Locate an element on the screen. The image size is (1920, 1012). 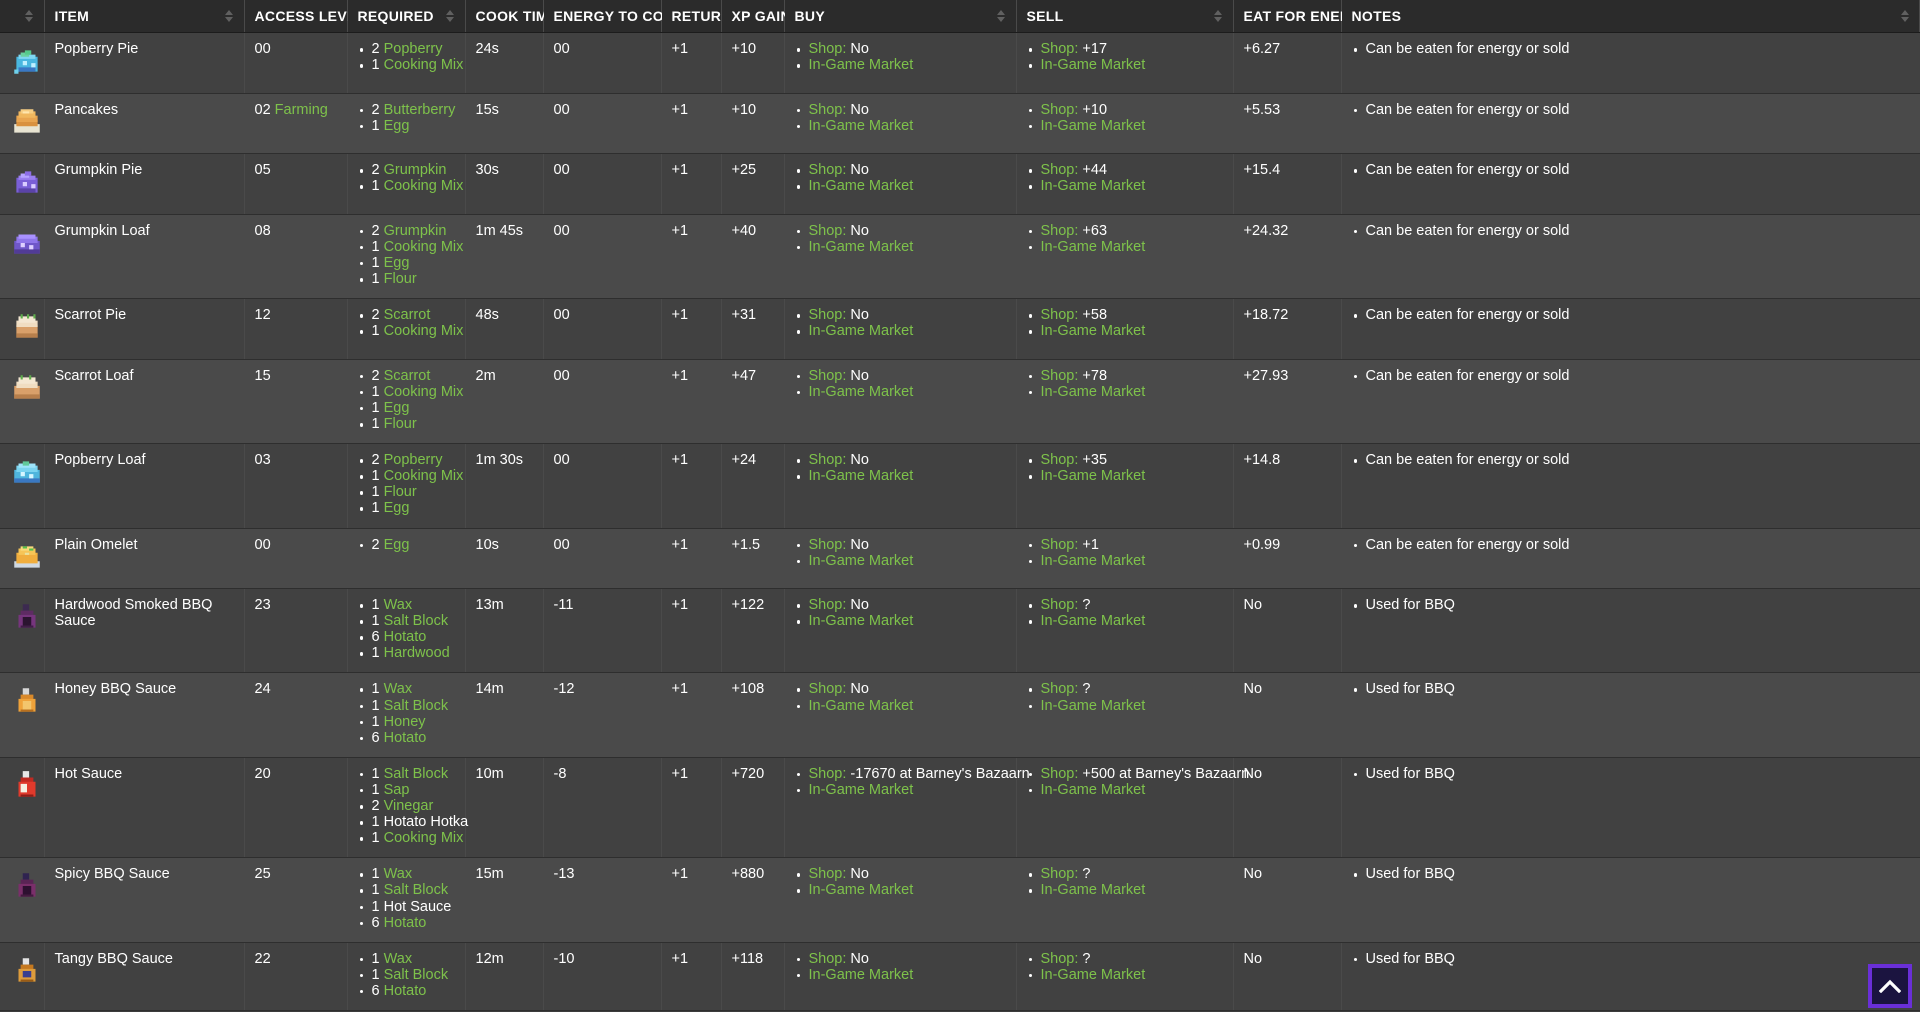
ingredient-name: Hardwood is located at coordinates (417, 653).